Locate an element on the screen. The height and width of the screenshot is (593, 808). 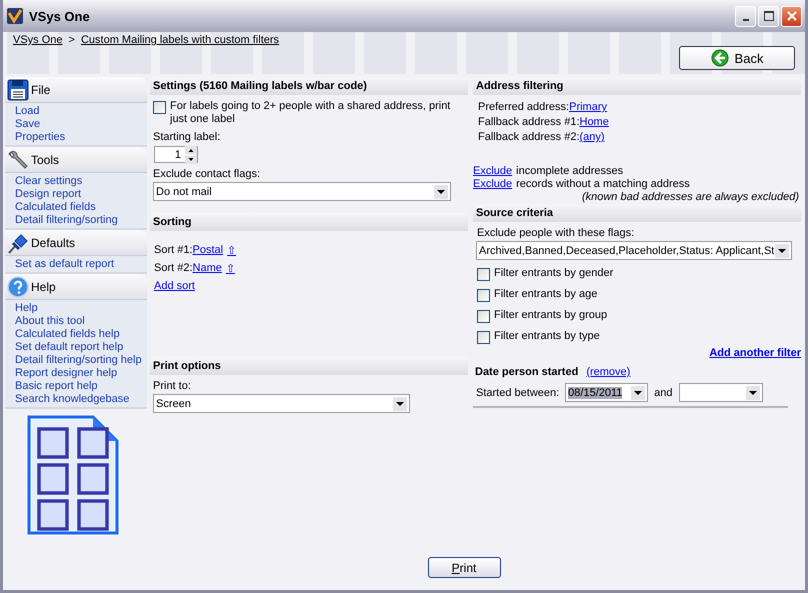
section-header: Settings (5160 Mailing labels w/bar code) is located at coordinates (309, 86).